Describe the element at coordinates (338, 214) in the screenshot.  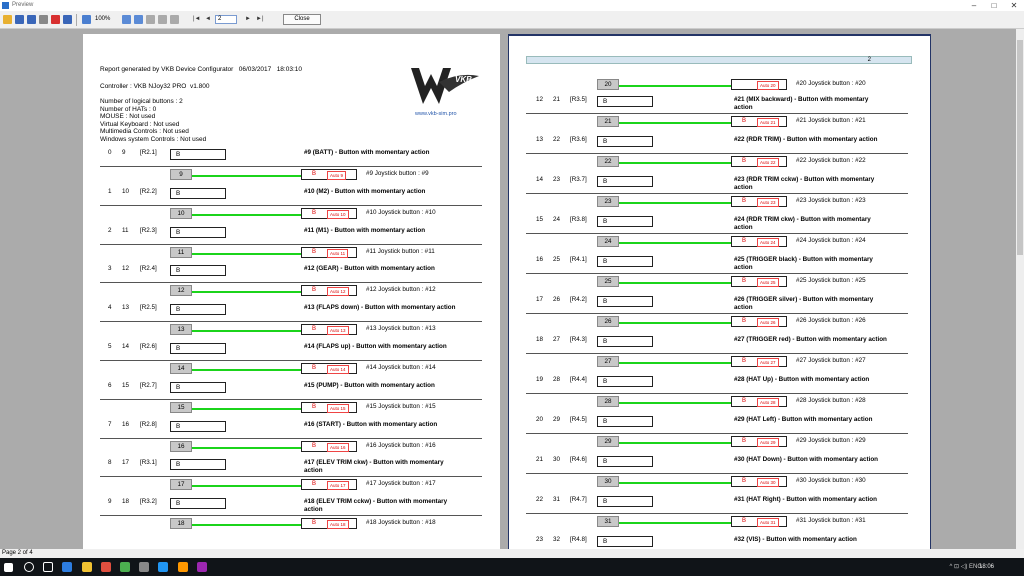
I see `auto-badge: Auto 10` at that location.